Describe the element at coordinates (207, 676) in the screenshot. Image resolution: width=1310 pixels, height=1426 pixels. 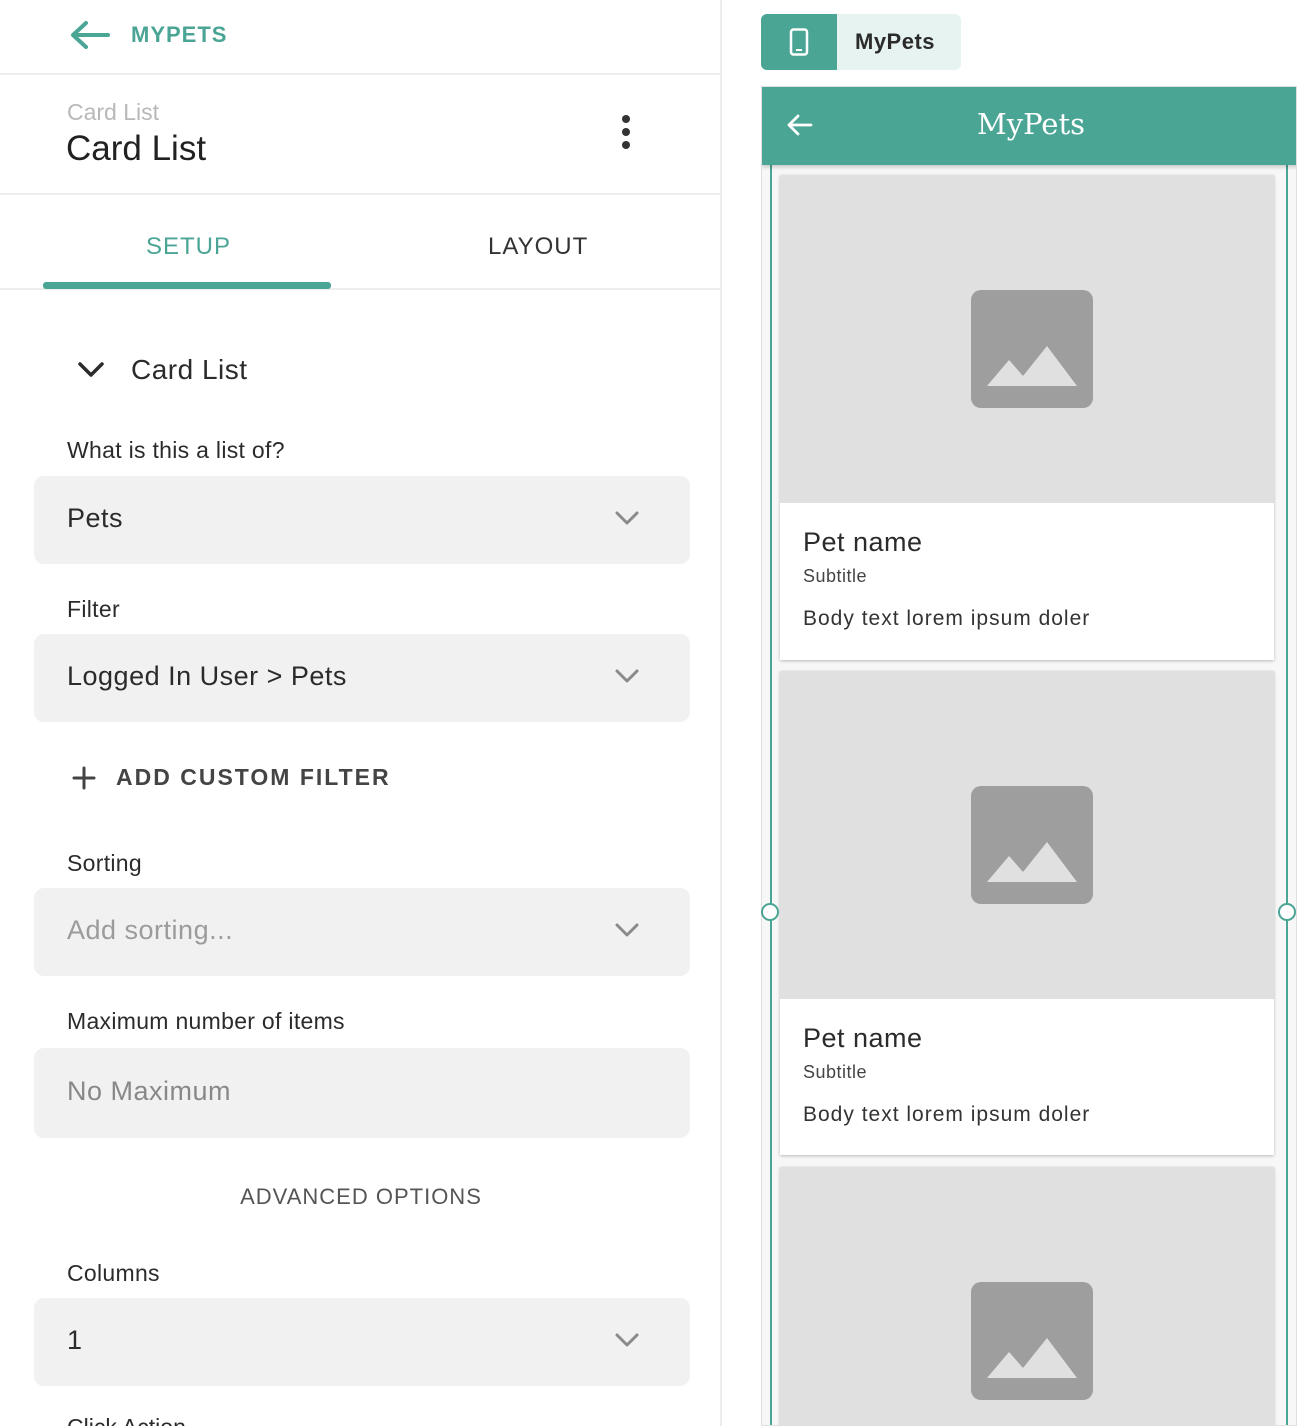
I see `filter-value: Logged In User > Pets` at that location.